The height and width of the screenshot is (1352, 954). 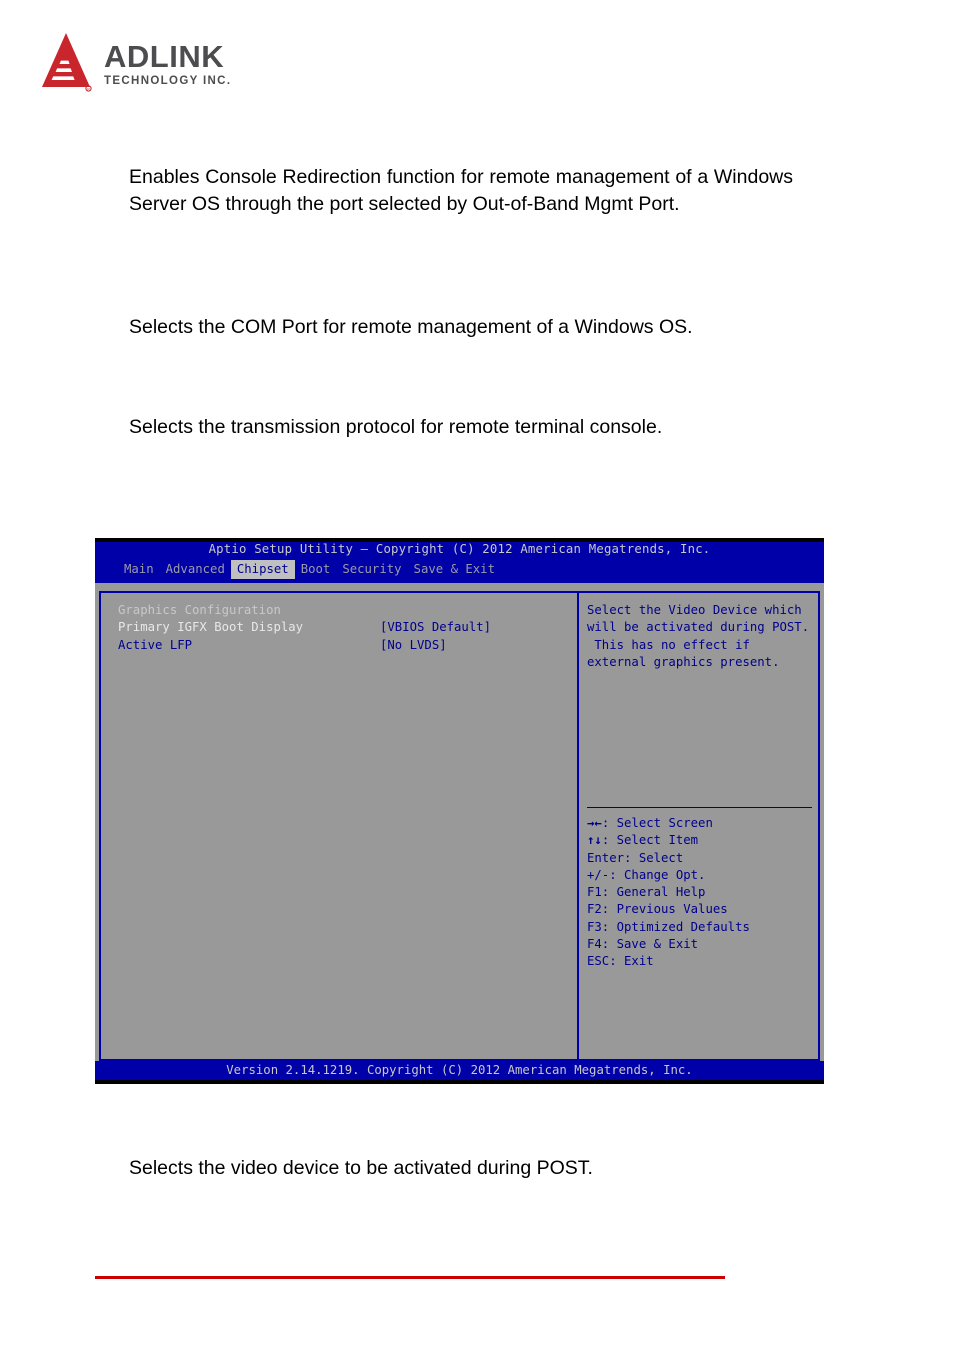 What do you see at coordinates (454, 569) in the screenshot?
I see `bios-menu-tab-save-exit: Save & Exit` at bounding box center [454, 569].